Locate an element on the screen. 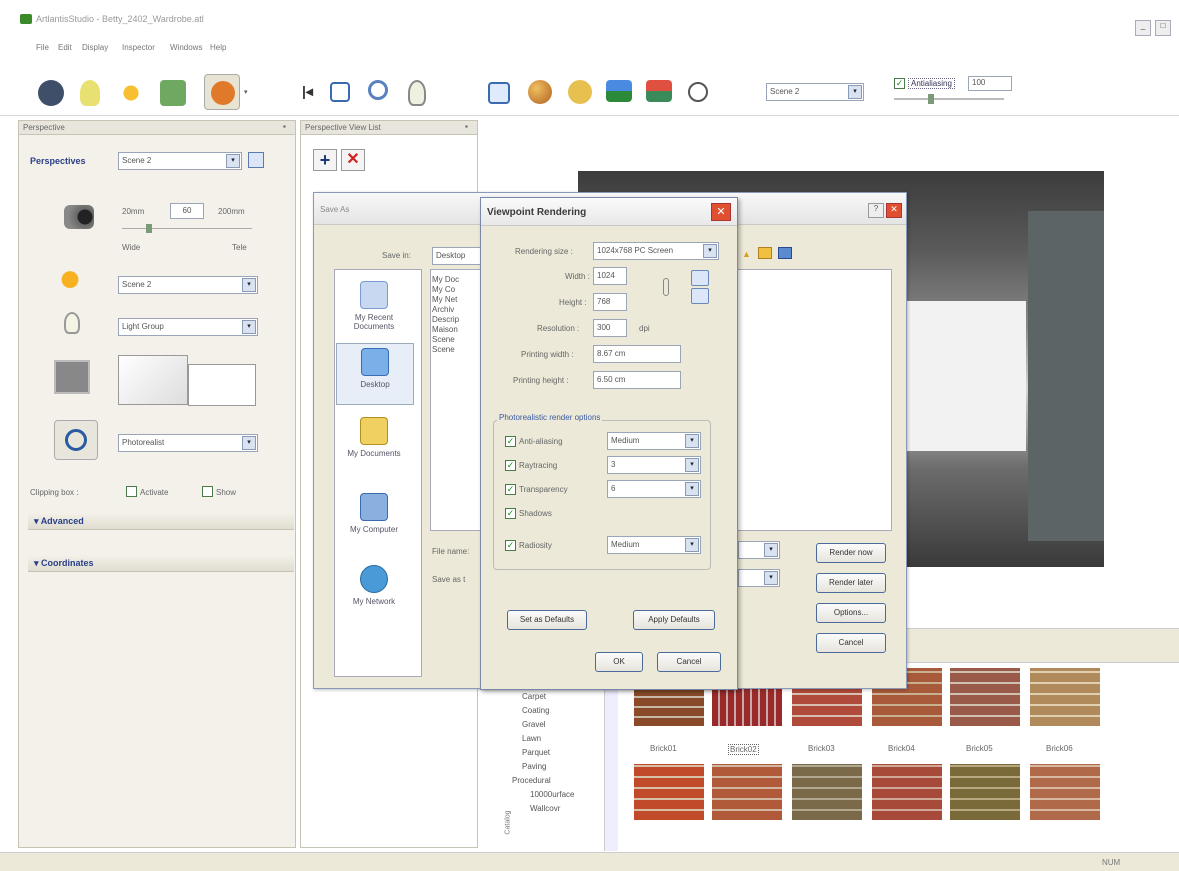  lens-slider-thumb is located at coordinates (149, 228).